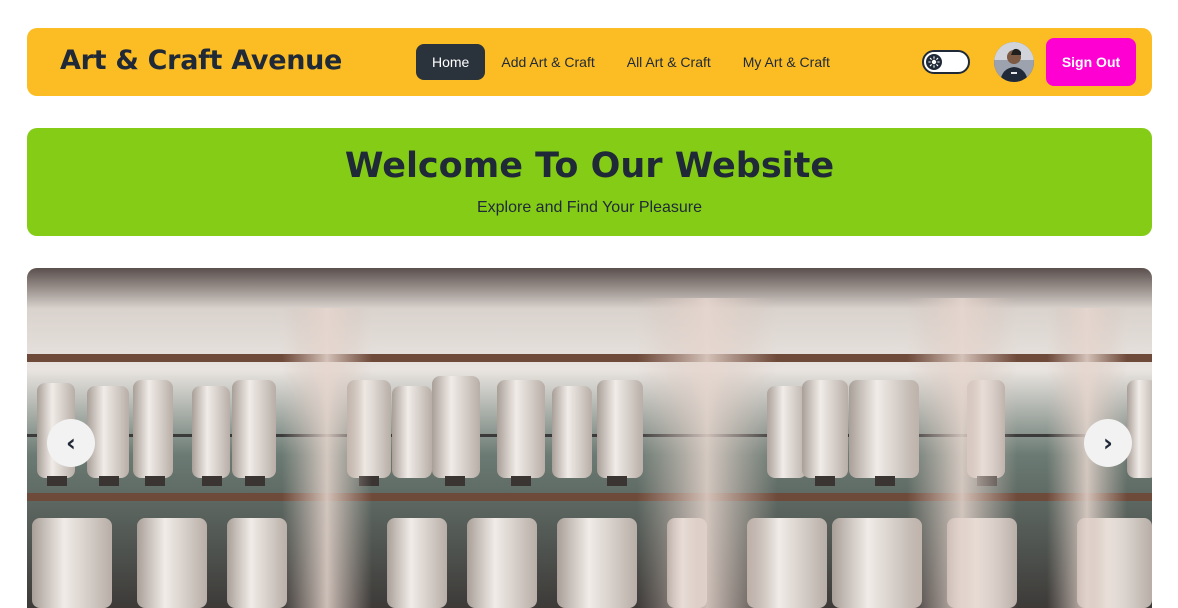 This screenshot has width=1178, height=608. What do you see at coordinates (786, 62) in the screenshot?
I see `nav-my-art-craft-link: My Art & Craft` at bounding box center [786, 62].